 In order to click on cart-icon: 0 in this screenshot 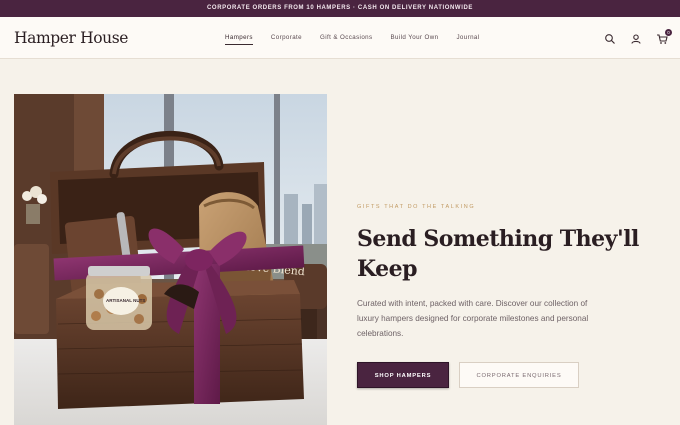, I will do `click(664, 36)`.